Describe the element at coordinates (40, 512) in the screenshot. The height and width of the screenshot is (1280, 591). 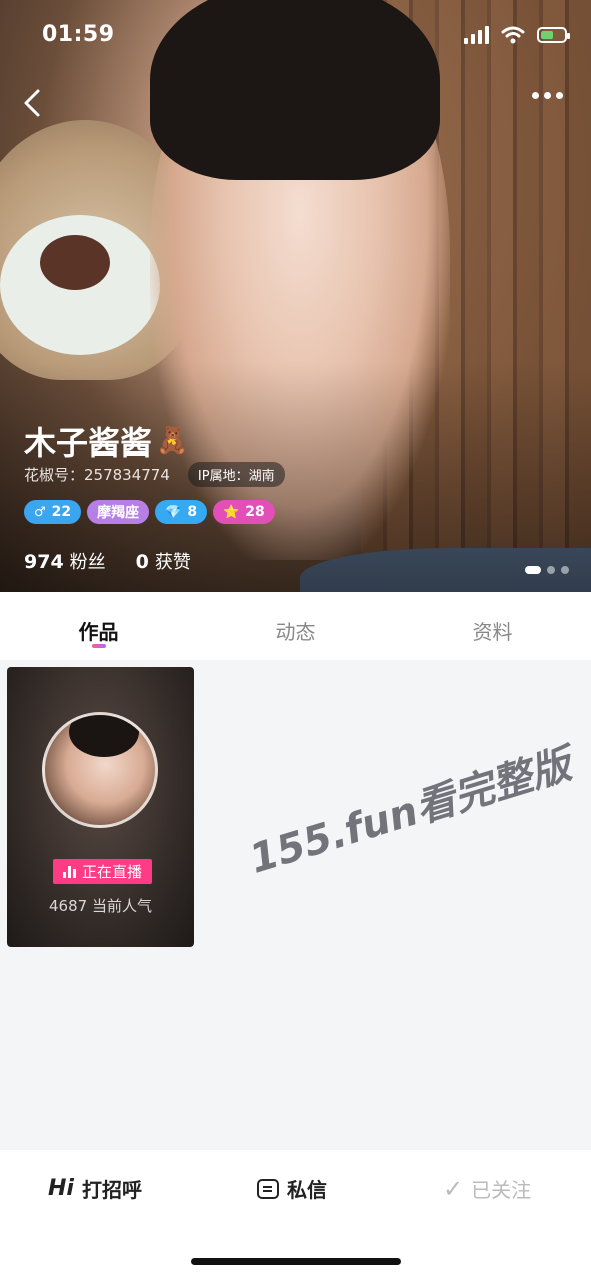
I see `male-icon: ♂` at that location.